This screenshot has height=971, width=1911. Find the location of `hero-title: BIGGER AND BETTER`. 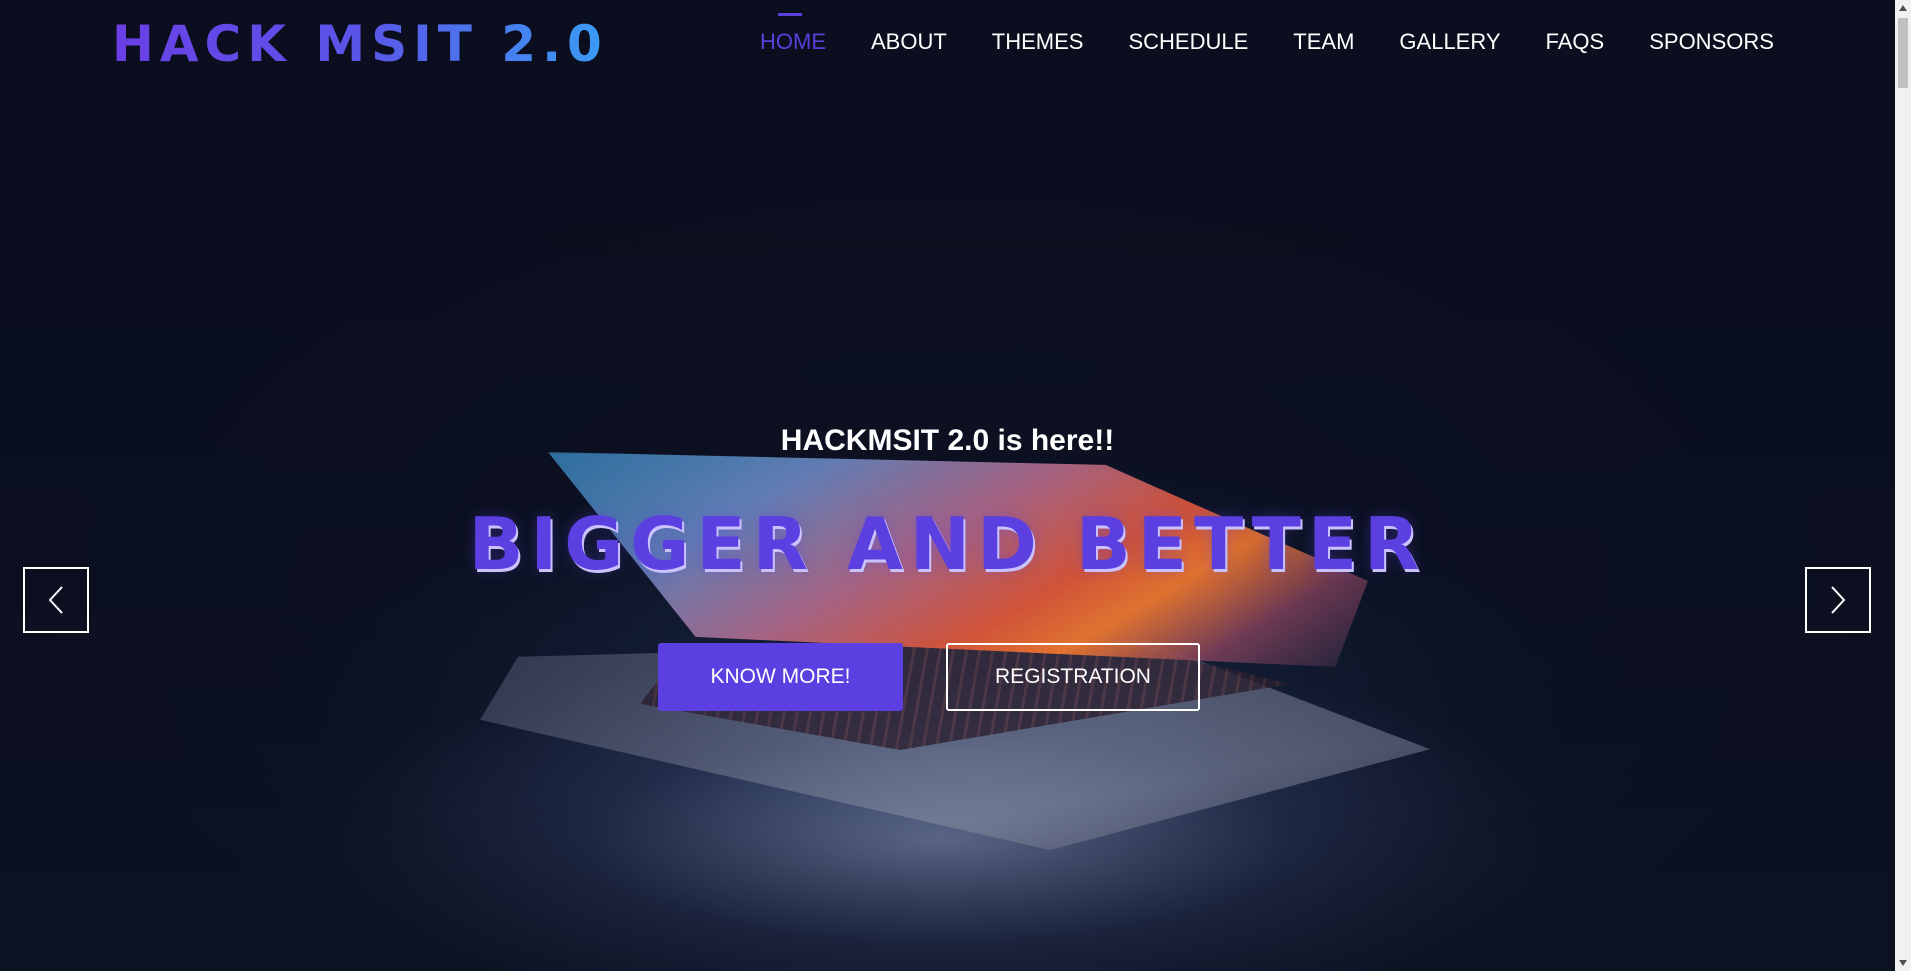

hero-title: BIGGER AND BETTER is located at coordinates (947, 544).